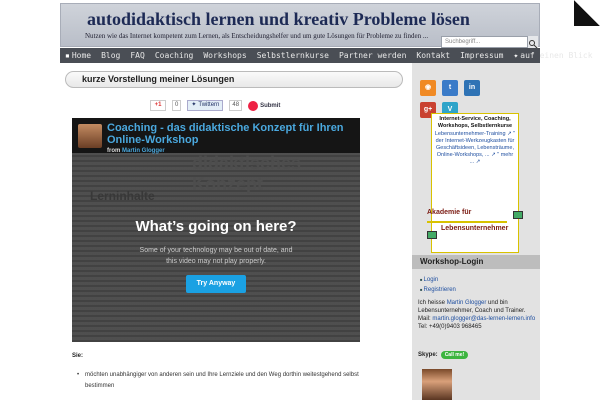  I want to click on stumbleupon-button: Submit, so click(264, 105).